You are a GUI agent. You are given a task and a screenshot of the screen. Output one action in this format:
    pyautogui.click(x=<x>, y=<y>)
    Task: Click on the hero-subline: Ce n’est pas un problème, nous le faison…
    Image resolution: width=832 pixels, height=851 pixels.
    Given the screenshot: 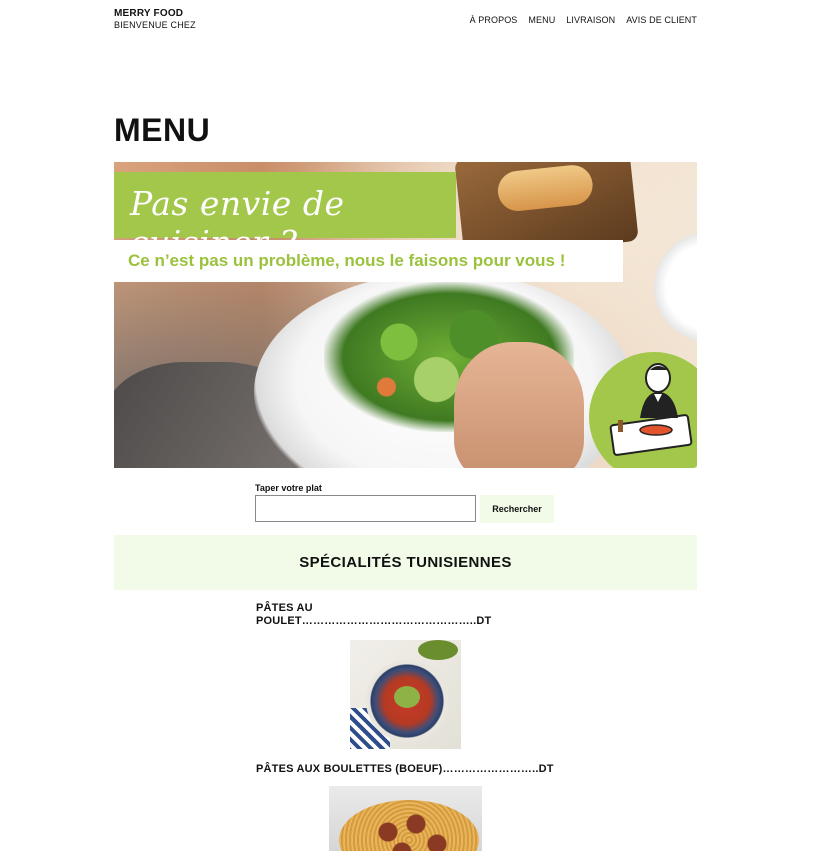 What is the action you would take?
    pyautogui.click(x=347, y=260)
    